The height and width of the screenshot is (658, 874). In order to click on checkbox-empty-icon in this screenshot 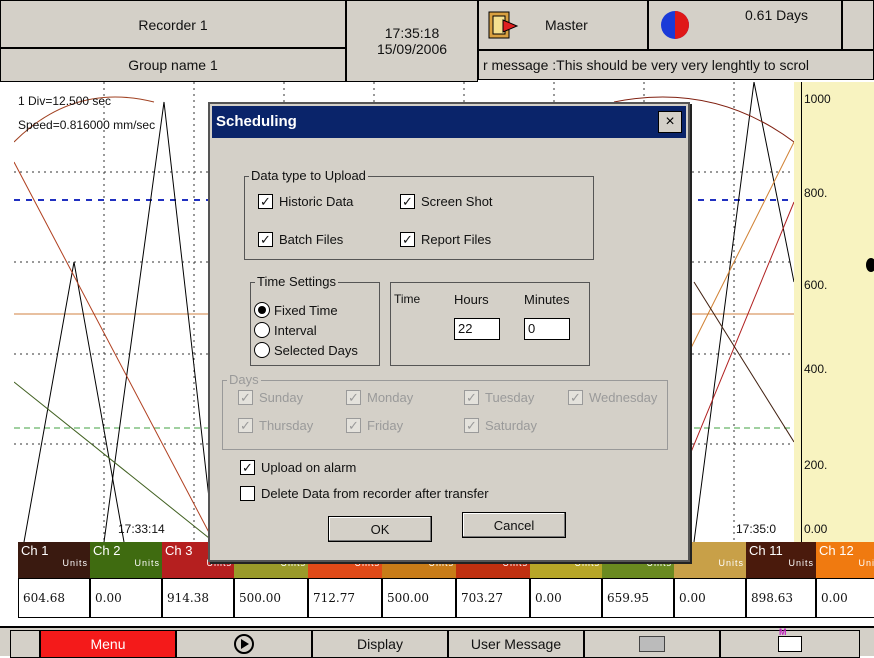, I will do `click(247, 493)`.